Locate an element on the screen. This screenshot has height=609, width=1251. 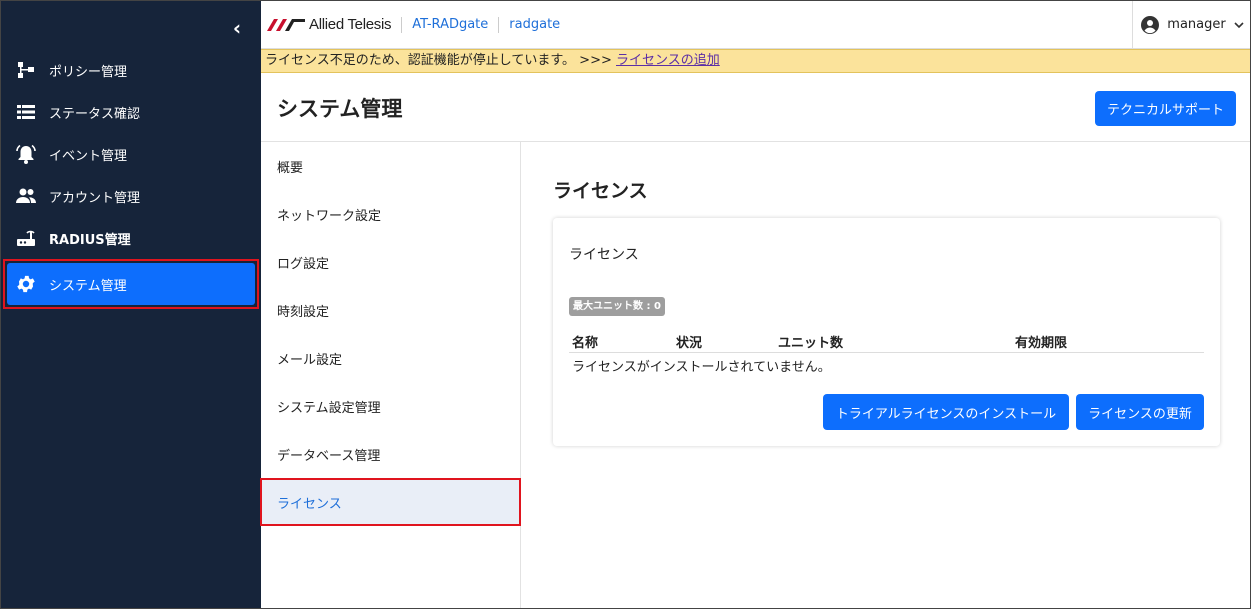
column-header-status: 状況 is located at coordinates (689, 343).